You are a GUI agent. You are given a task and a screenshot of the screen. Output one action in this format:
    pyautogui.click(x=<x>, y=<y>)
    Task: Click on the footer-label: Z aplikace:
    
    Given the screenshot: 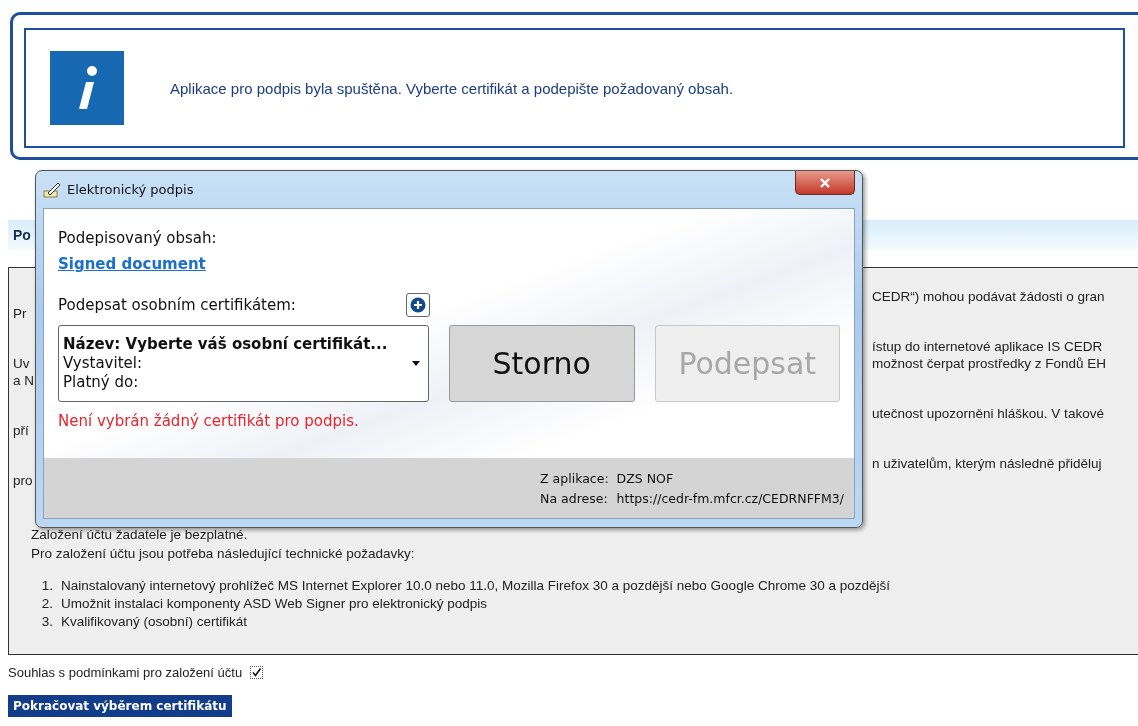 What is the action you would take?
    pyautogui.click(x=574, y=478)
    